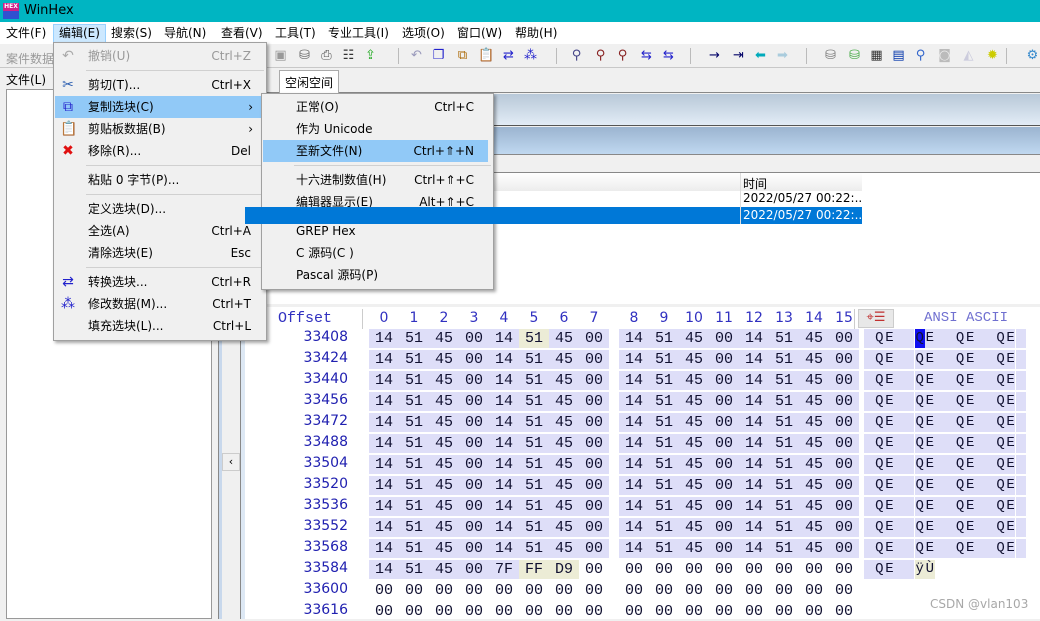 The height and width of the screenshot is (621, 1040). I want to click on paste-icon: 📋, so click(486, 55).